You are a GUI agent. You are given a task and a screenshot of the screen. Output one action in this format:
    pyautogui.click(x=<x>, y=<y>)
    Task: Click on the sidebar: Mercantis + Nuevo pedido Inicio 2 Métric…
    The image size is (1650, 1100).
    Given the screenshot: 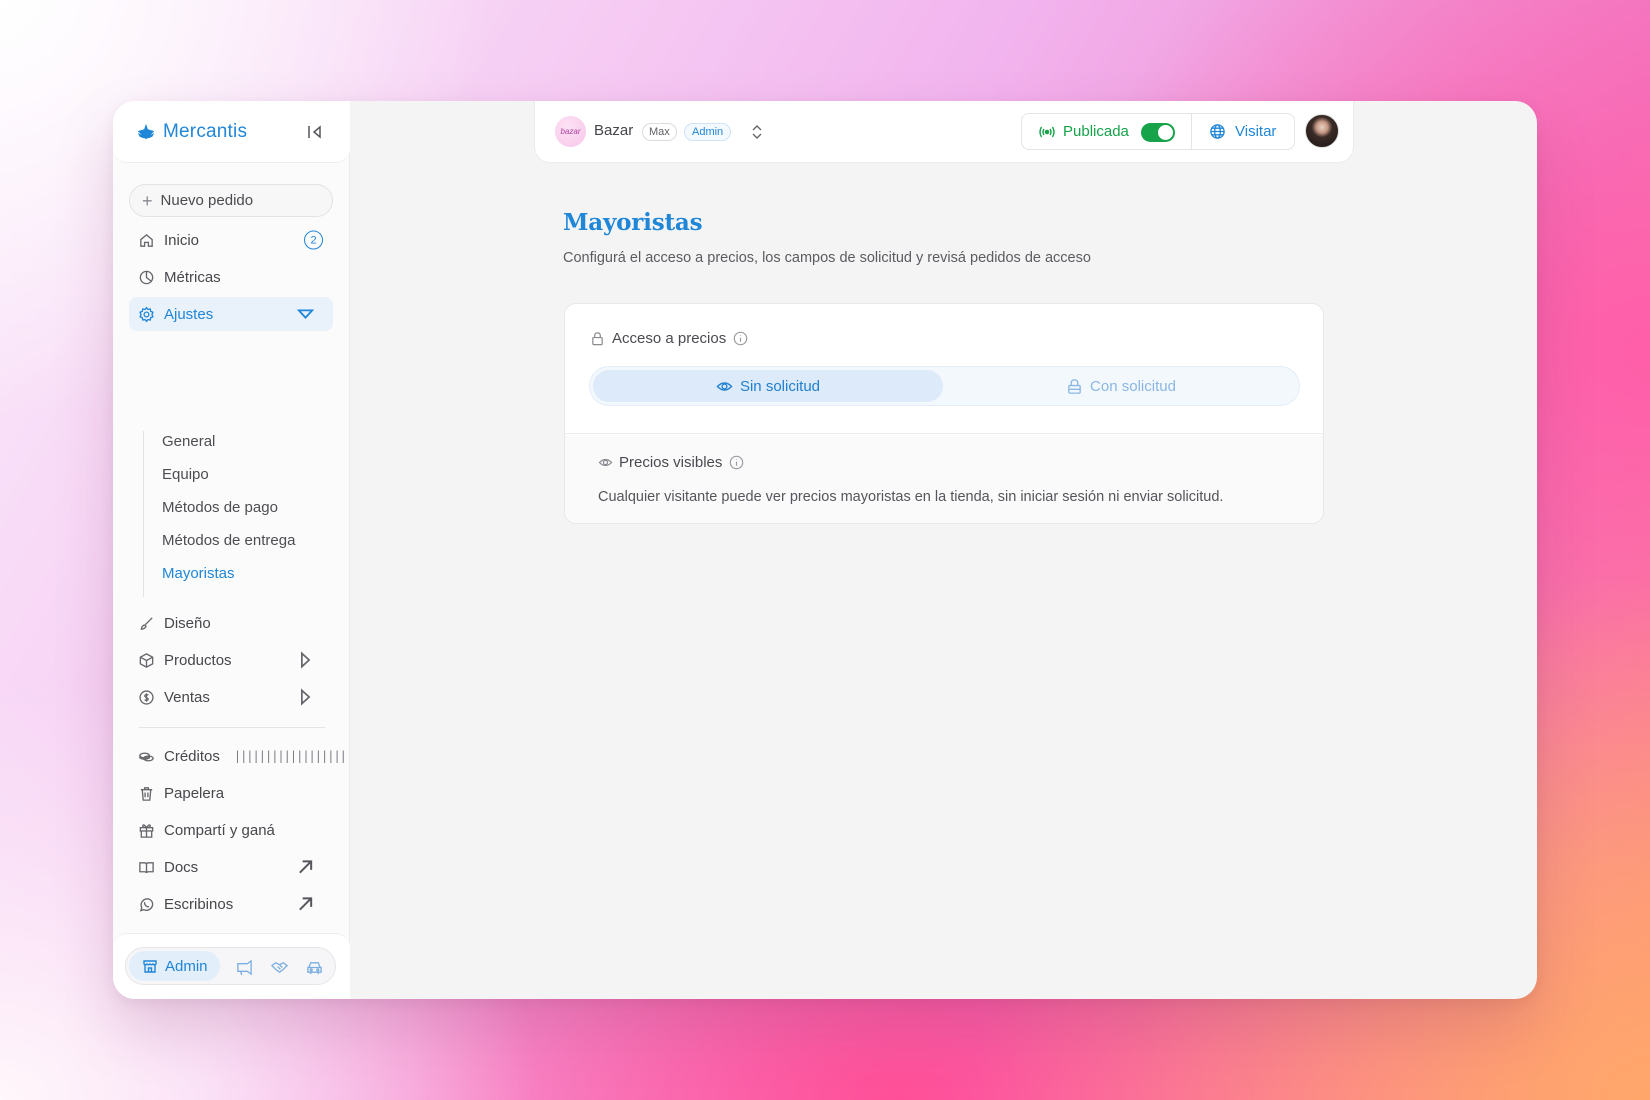 What is the action you would take?
    pyautogui.click(x=231, y=550)
    